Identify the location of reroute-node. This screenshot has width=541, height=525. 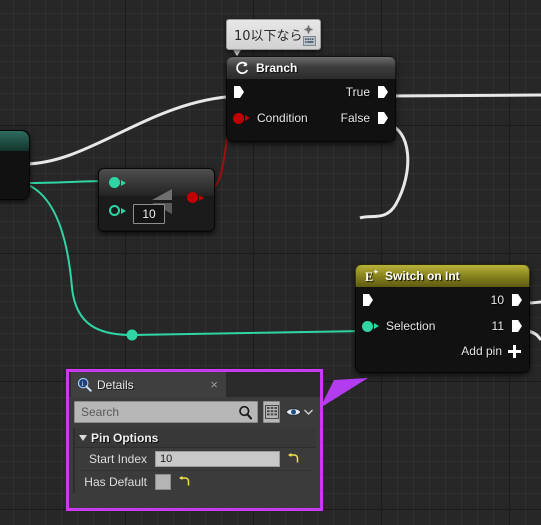
(132, 335).